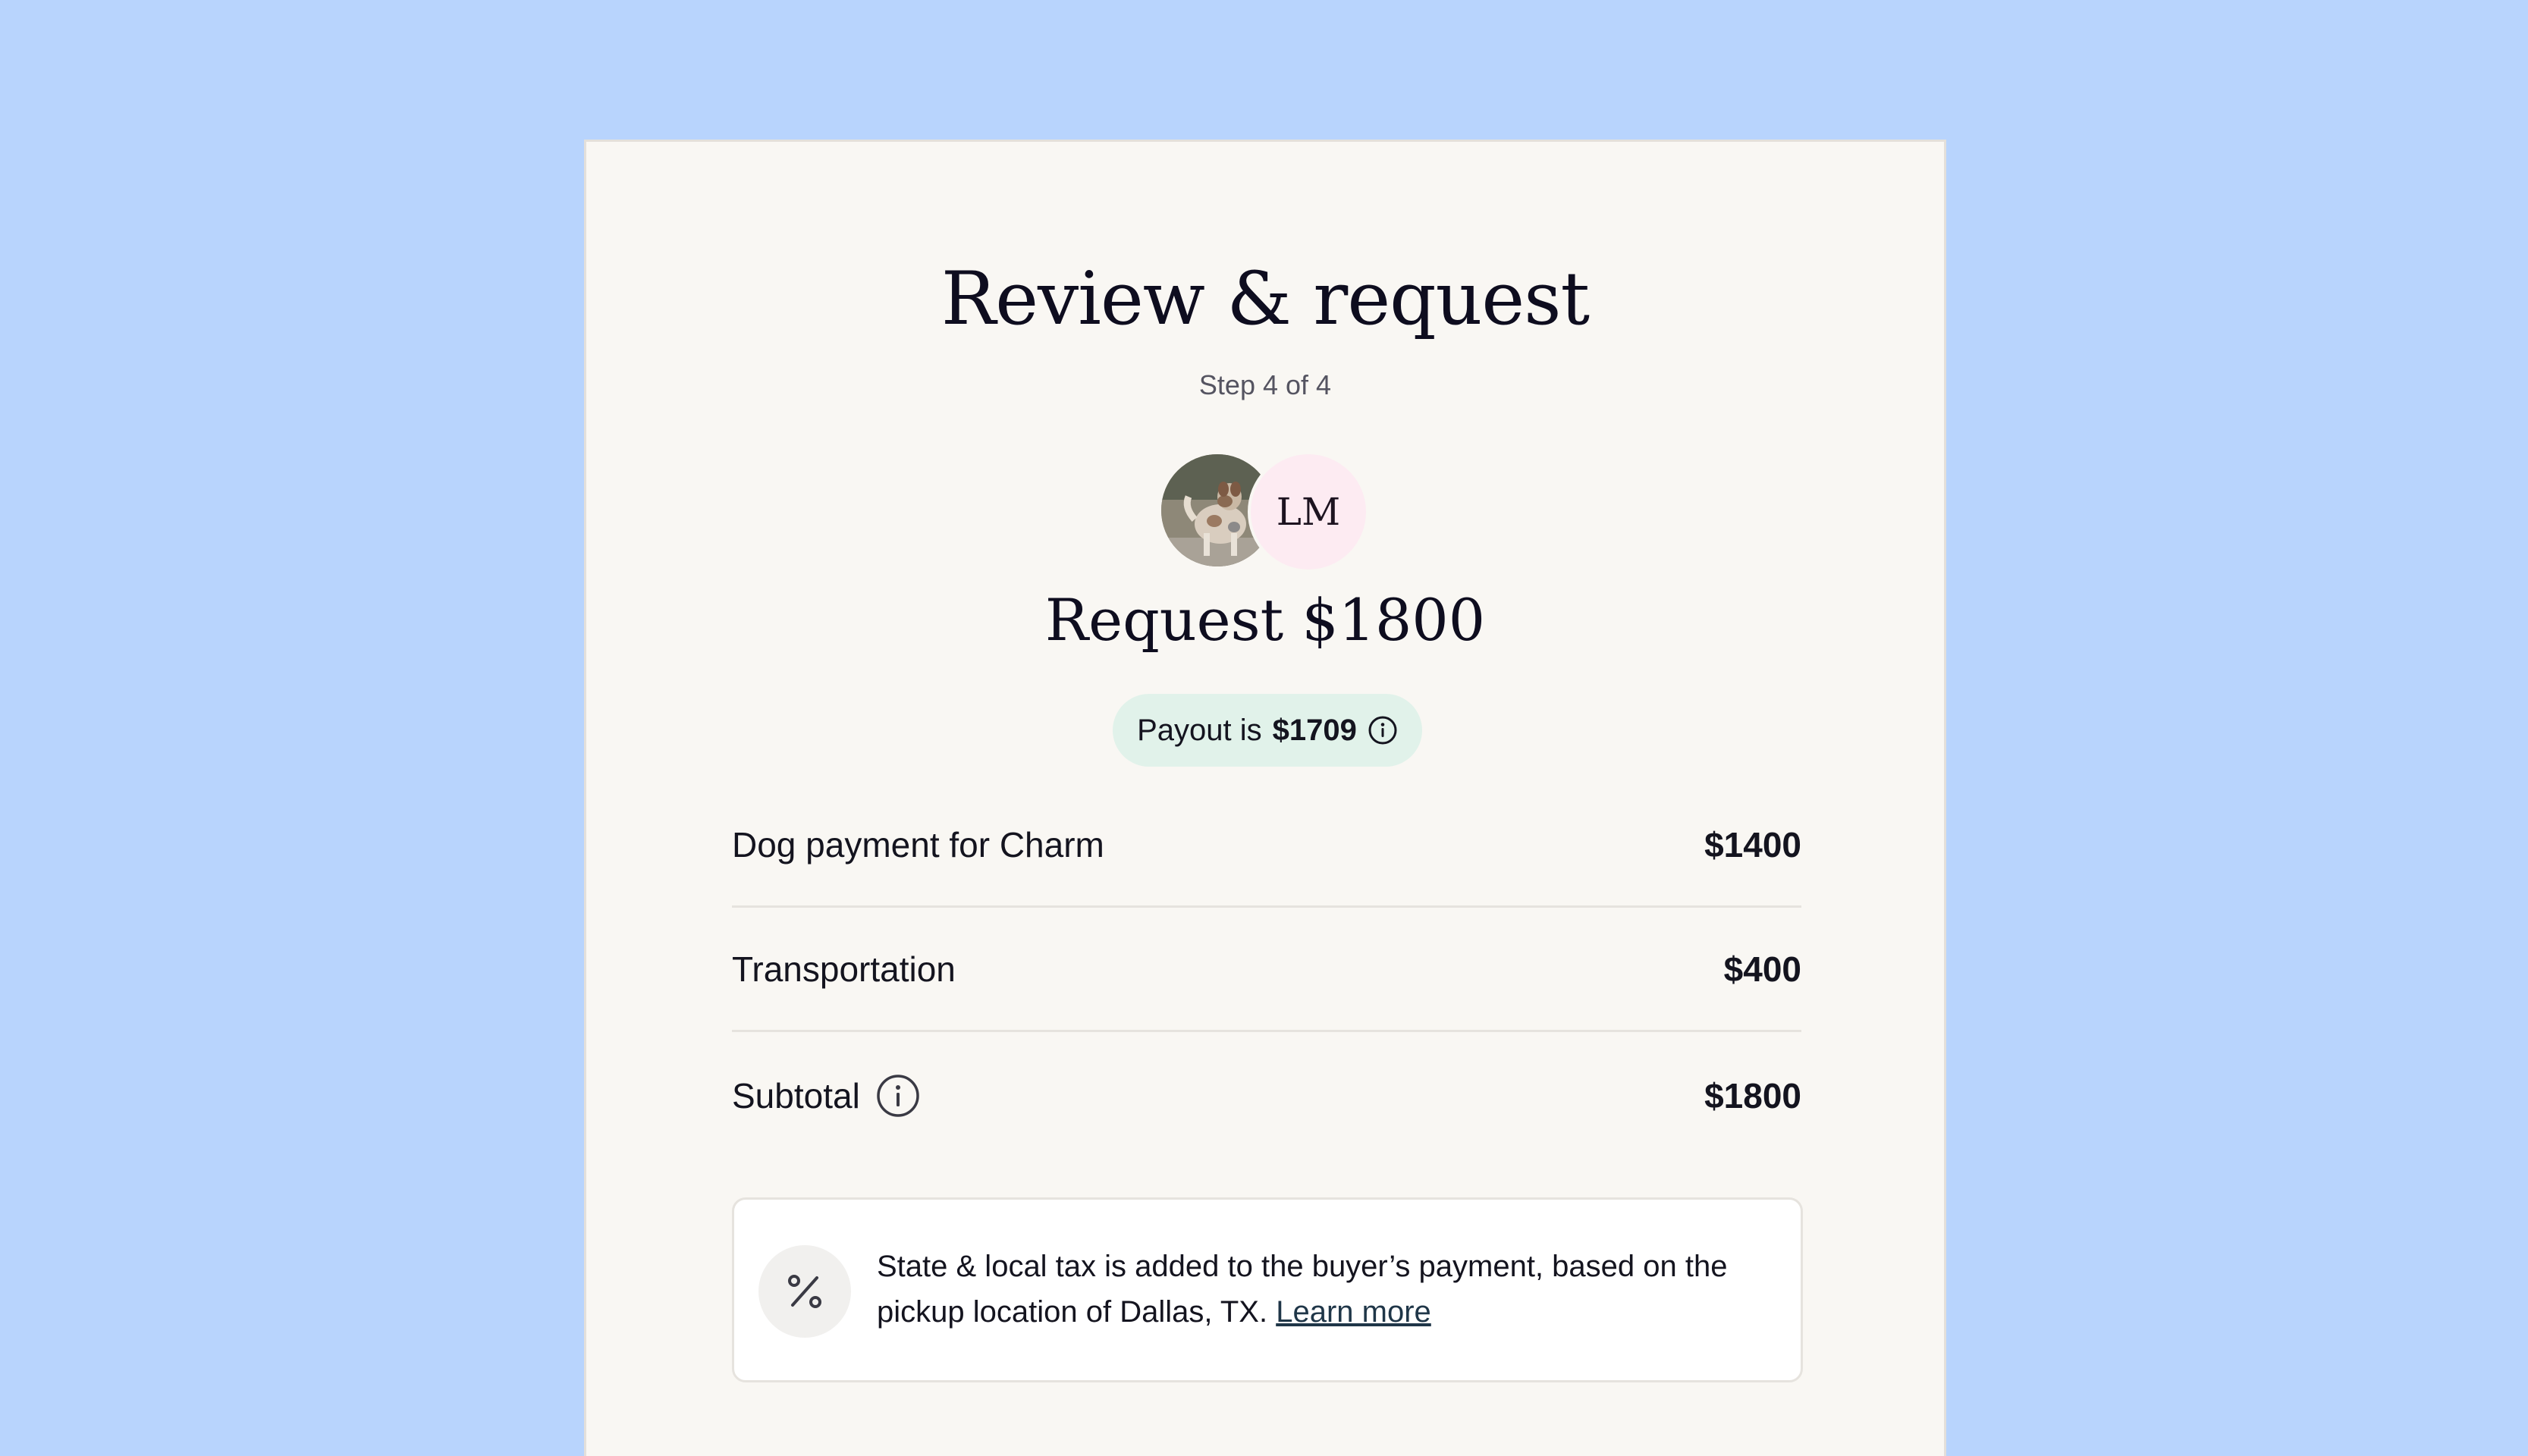 The width and height of the screenshot is (2528, 1456). Describe the element at coordinates (1308, 512) in the screenshot. I see `buyer-initials-avatar: LM` at that location.